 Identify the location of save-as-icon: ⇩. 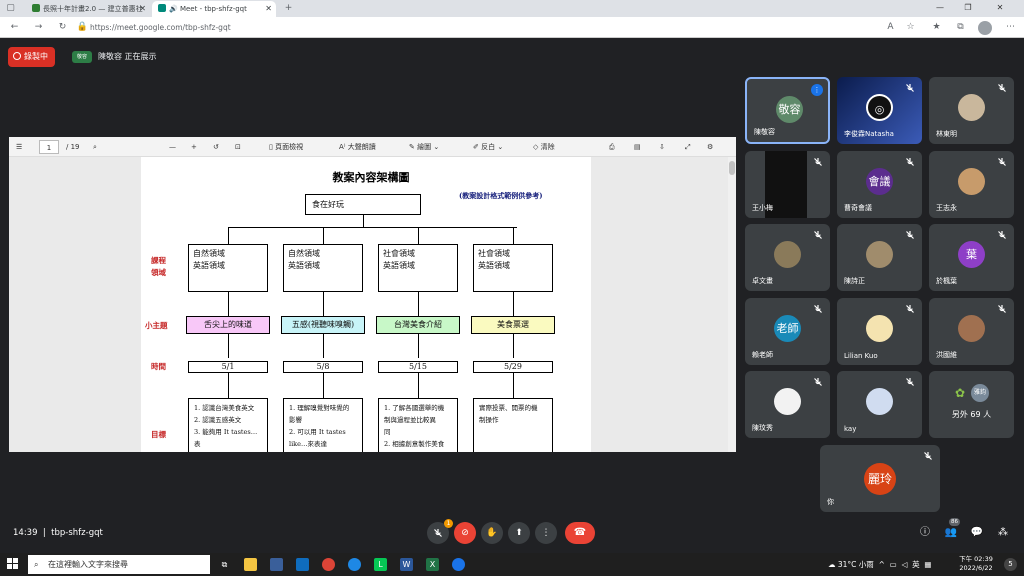
(662, 147).